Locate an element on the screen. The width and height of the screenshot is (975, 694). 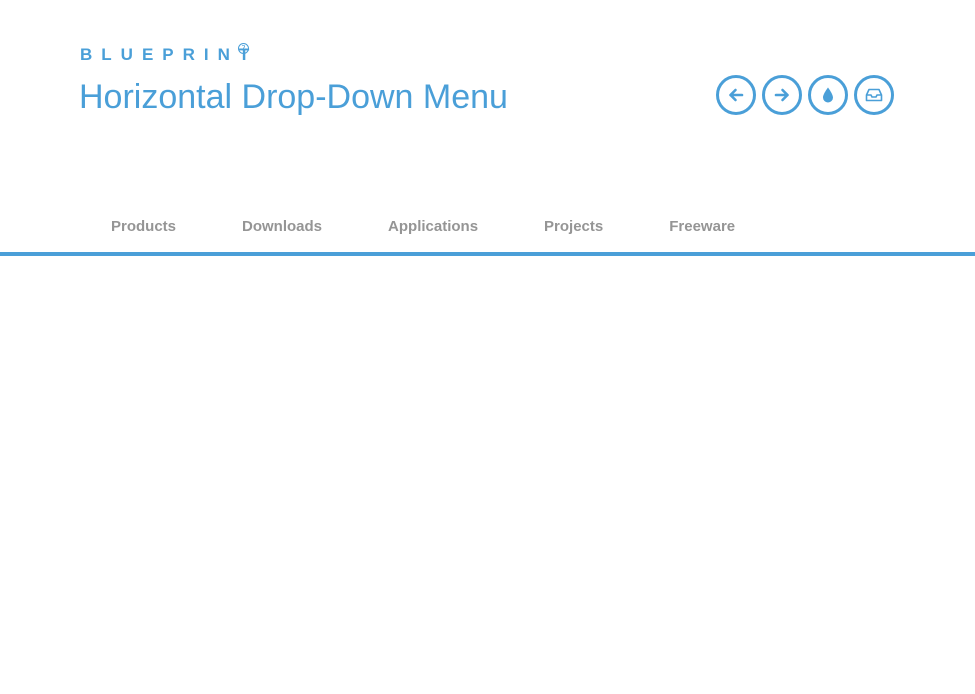
brand-logo: BLUEPRINT is located at coordinates (169, 55).